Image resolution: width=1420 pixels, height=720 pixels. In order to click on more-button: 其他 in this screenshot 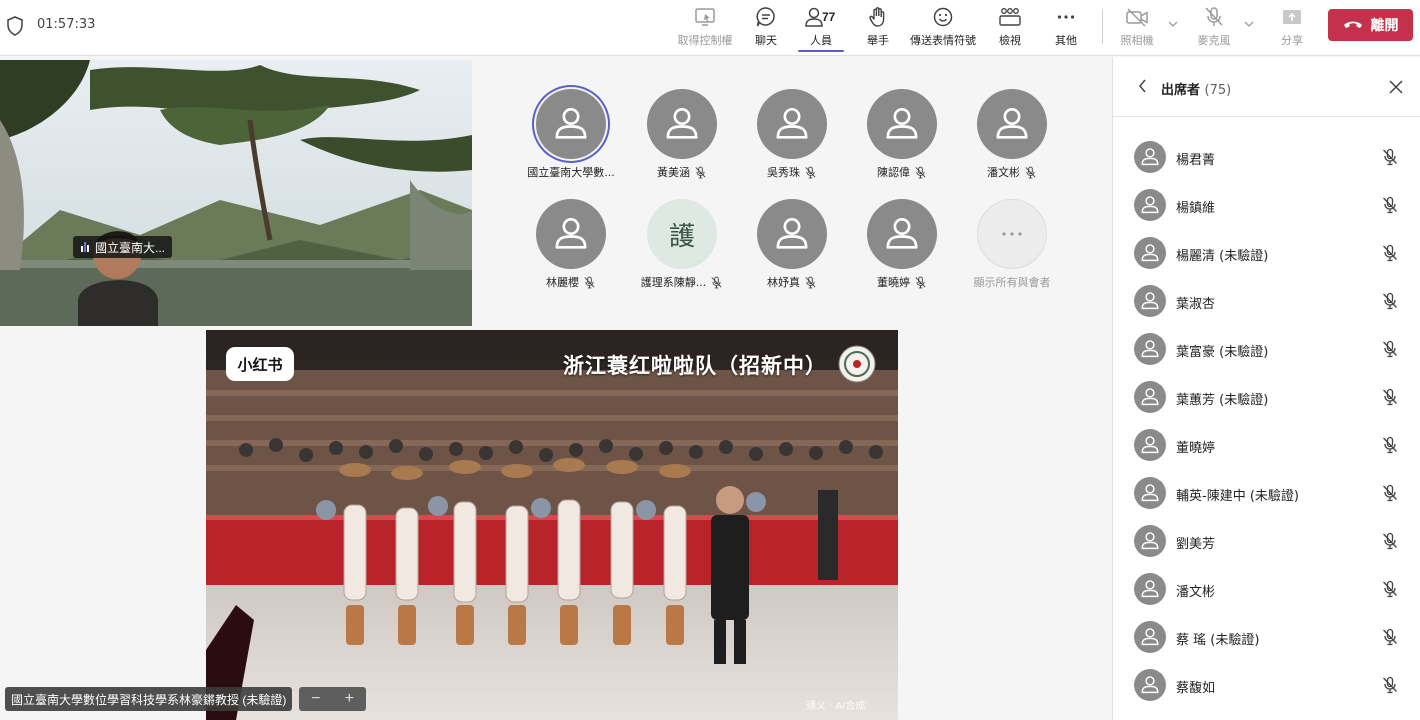, I will do `click(1066, 28)`.